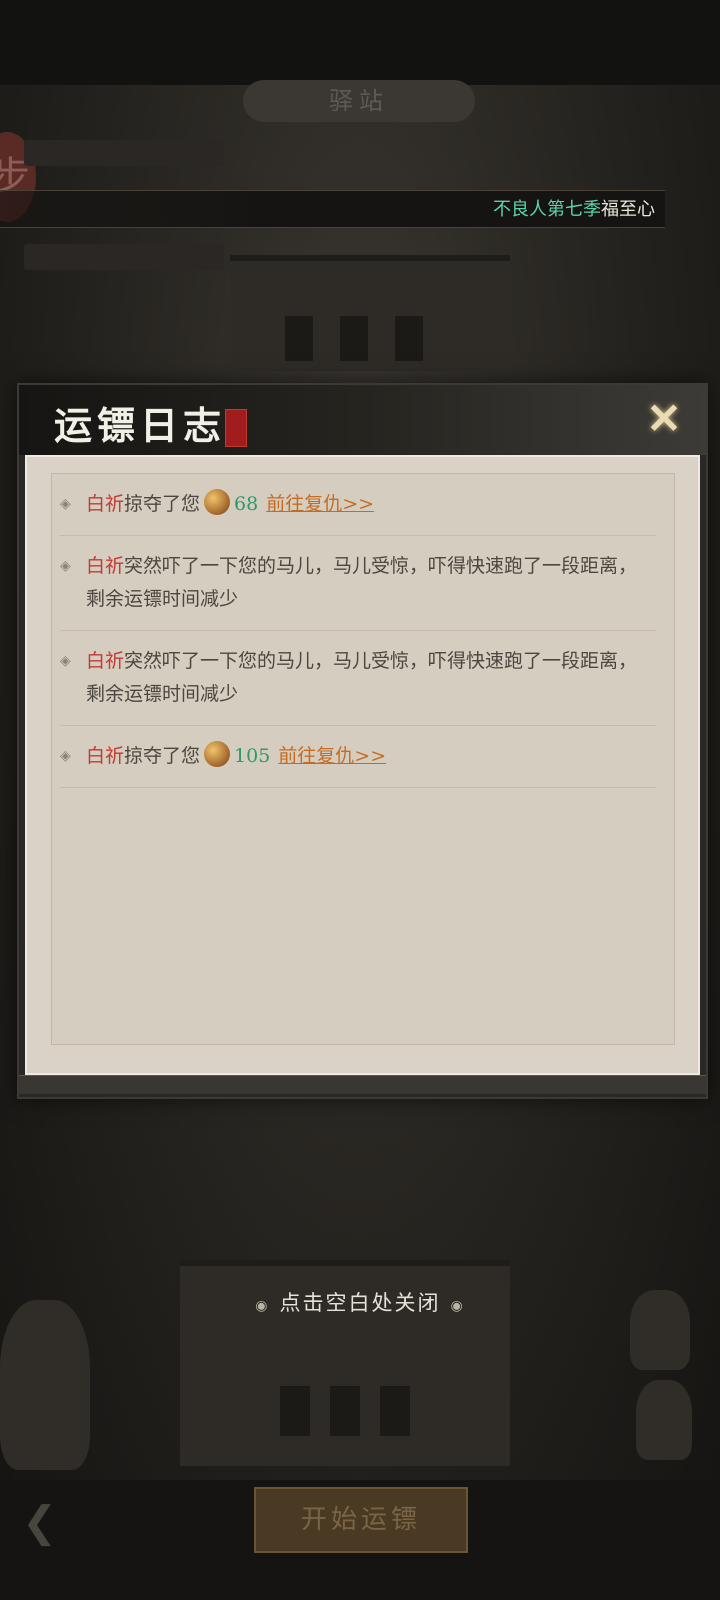  I want to click on log-item: ◈ 白祈掠夺了您 68 前往复仇>>, so click(358, 505).